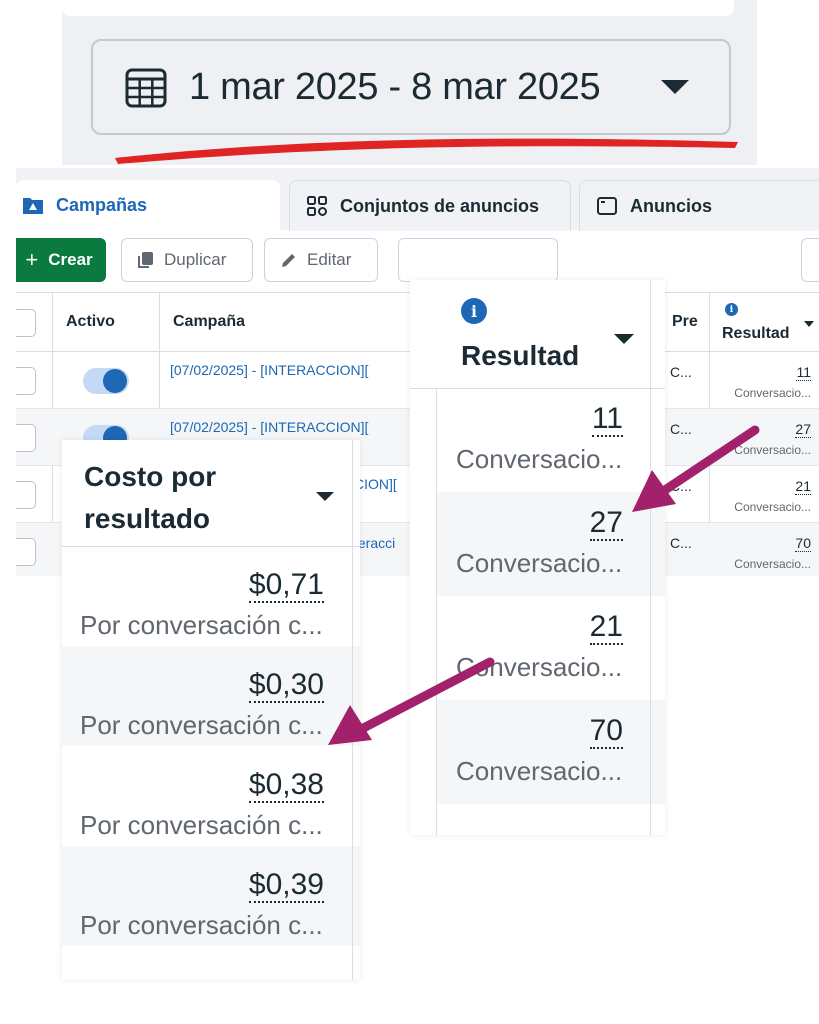 The height and width of the screenshot is (1024, 819). Describe the element at coordinates (145, 260) in the screenshot. I see `copy-icon` at that location.